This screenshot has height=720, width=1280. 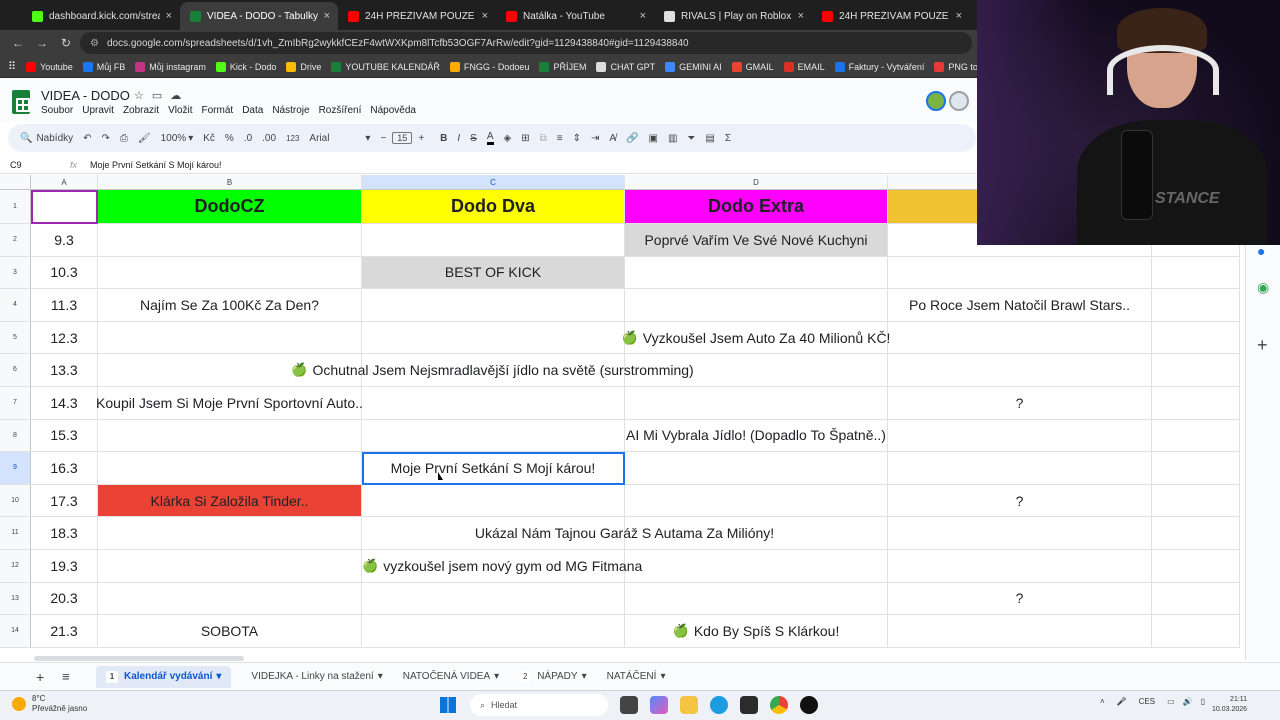 I want to click on chrome-icon, so click(x=779, y=705).